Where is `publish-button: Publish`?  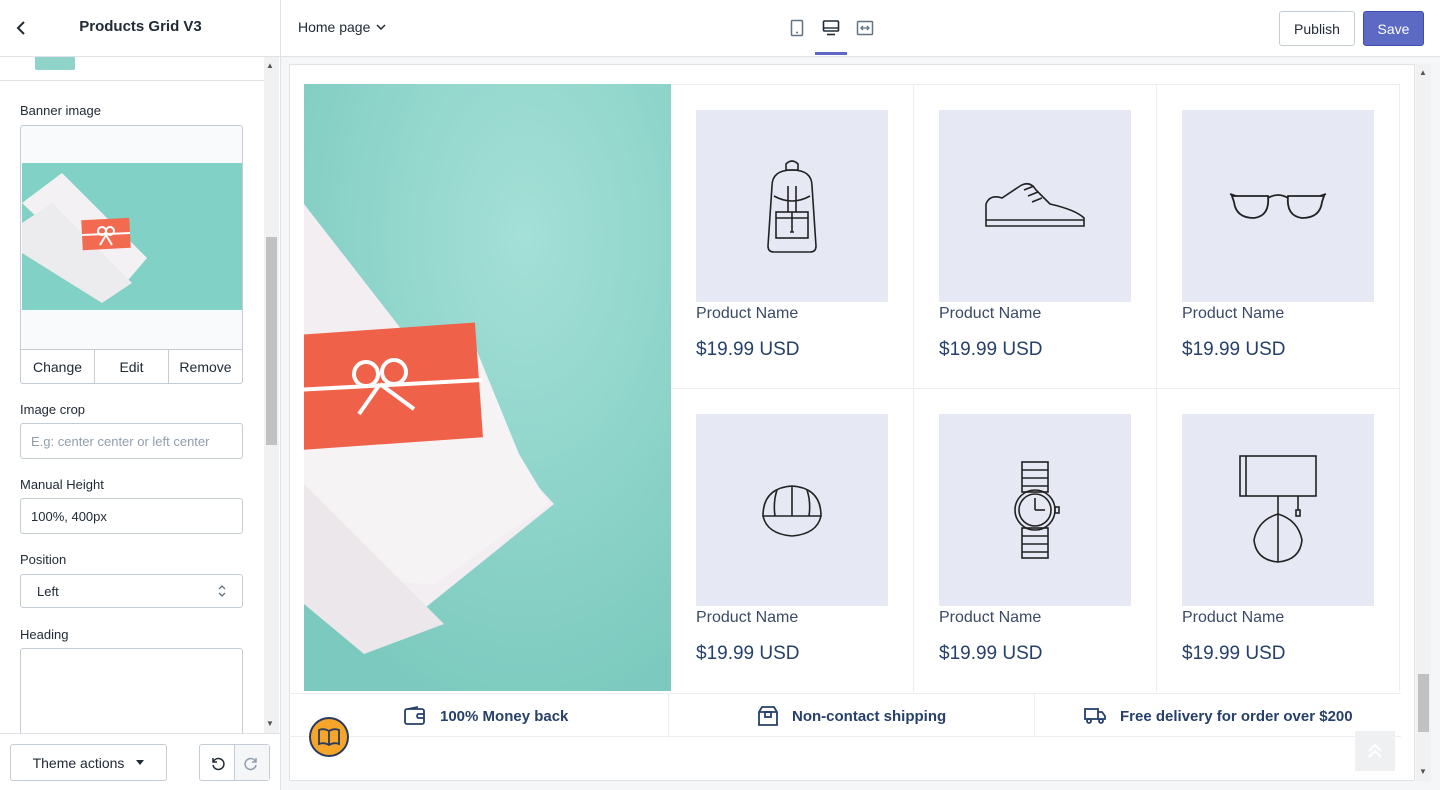 publish-button: Publish is located at coordinates (1317, 28).